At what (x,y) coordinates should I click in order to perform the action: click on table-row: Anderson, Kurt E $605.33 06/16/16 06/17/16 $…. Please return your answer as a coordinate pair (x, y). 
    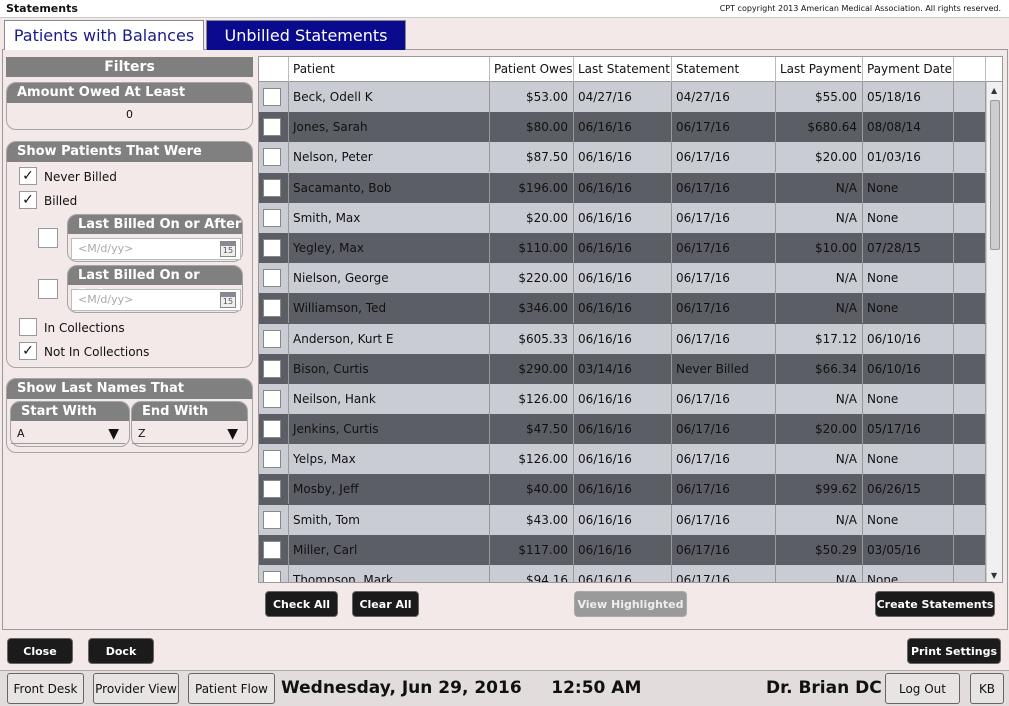
    Looking at the image, I should click on (622, 338).